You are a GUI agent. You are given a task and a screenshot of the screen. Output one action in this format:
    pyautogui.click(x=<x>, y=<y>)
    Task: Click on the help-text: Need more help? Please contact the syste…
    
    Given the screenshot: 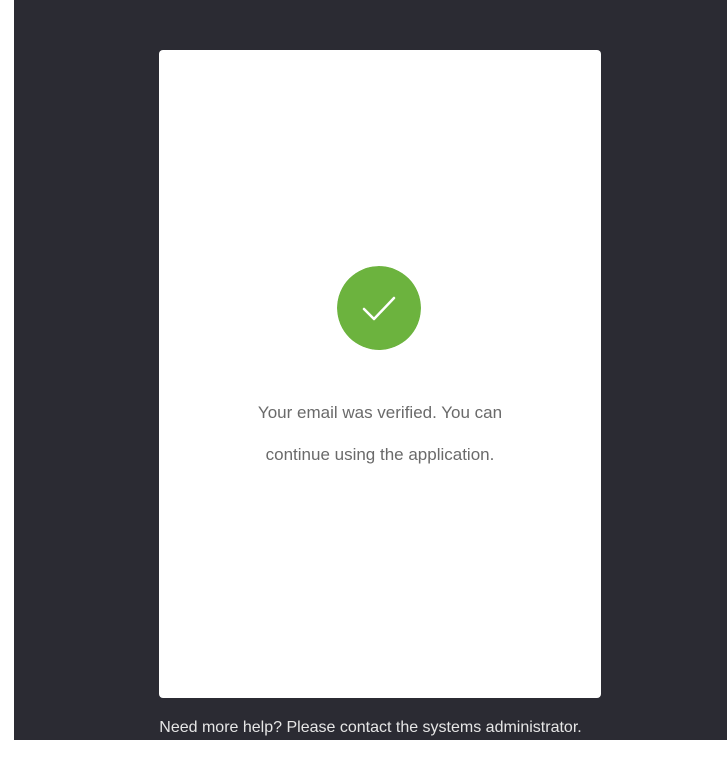 What is the action you would take?
    pyautogui.click(x=370, y=727)
    